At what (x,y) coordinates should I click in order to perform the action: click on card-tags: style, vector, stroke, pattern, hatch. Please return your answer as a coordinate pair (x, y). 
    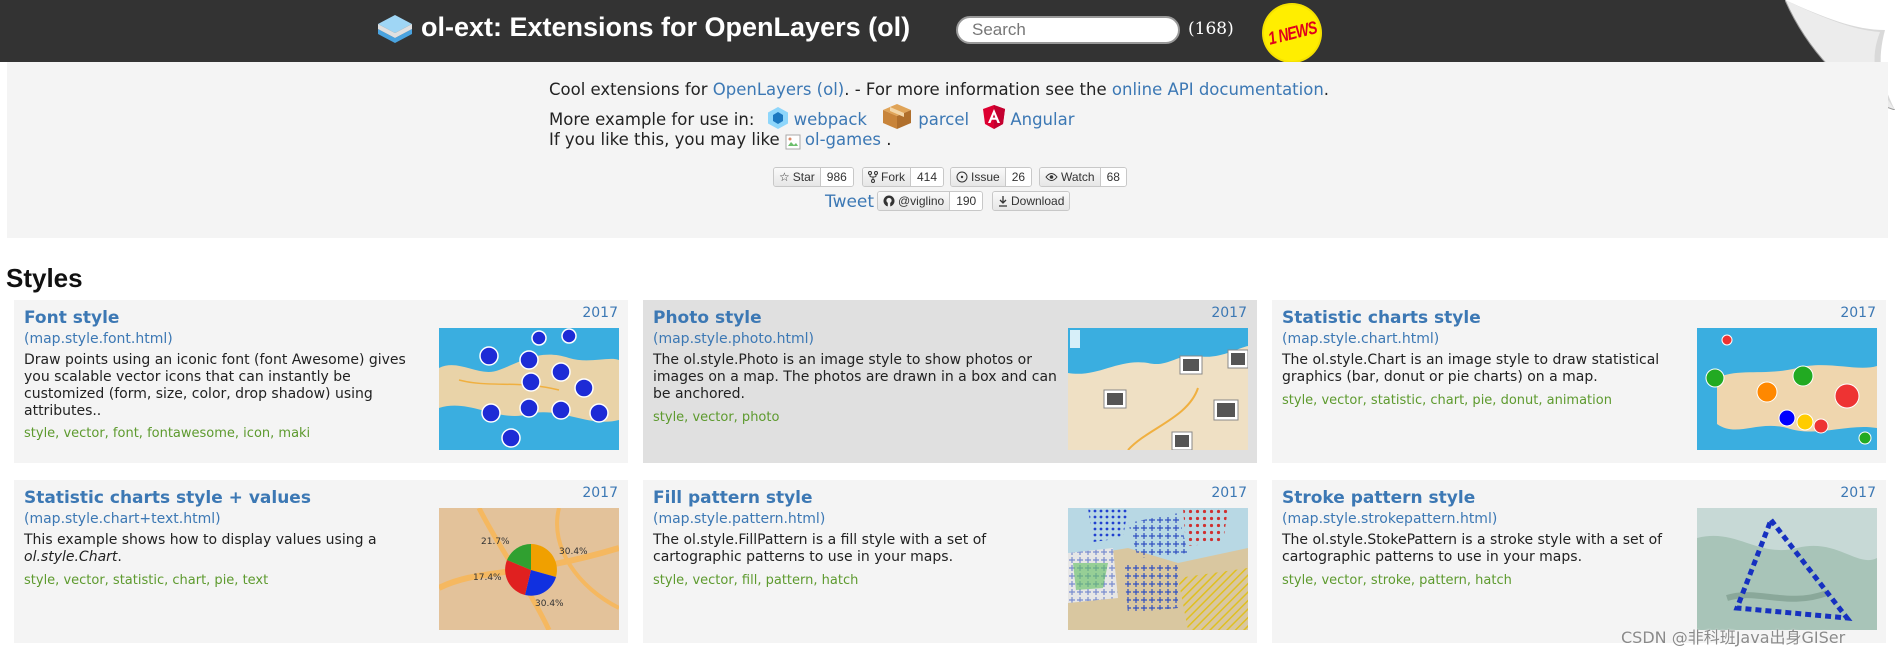
    Looking at the image, I should click on (1397, 580).